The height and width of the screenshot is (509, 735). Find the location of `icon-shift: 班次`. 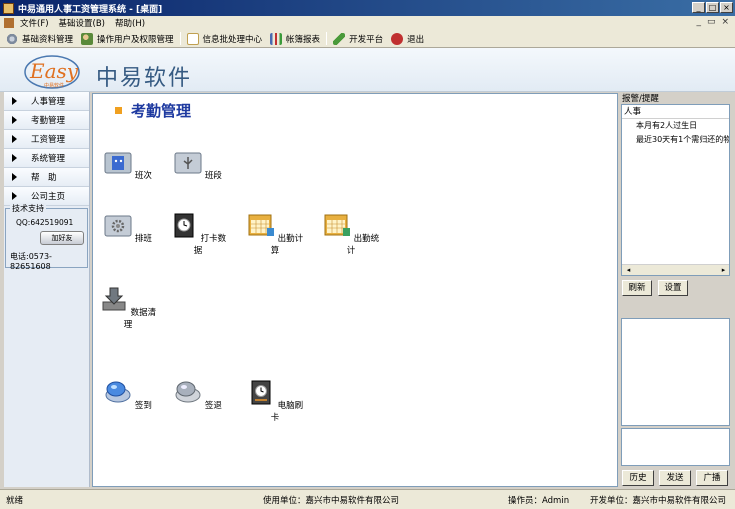

icon-shift: 班次 is located at coordinates (128, 165).